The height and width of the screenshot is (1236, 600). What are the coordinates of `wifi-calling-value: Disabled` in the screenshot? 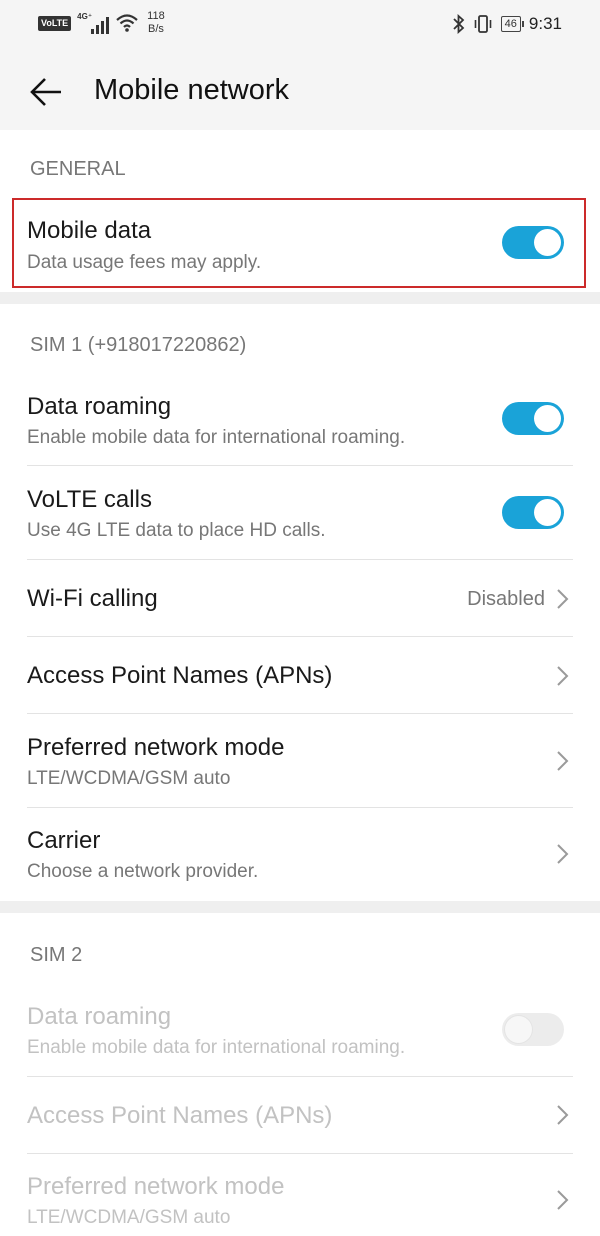 It's located at (506, 599).